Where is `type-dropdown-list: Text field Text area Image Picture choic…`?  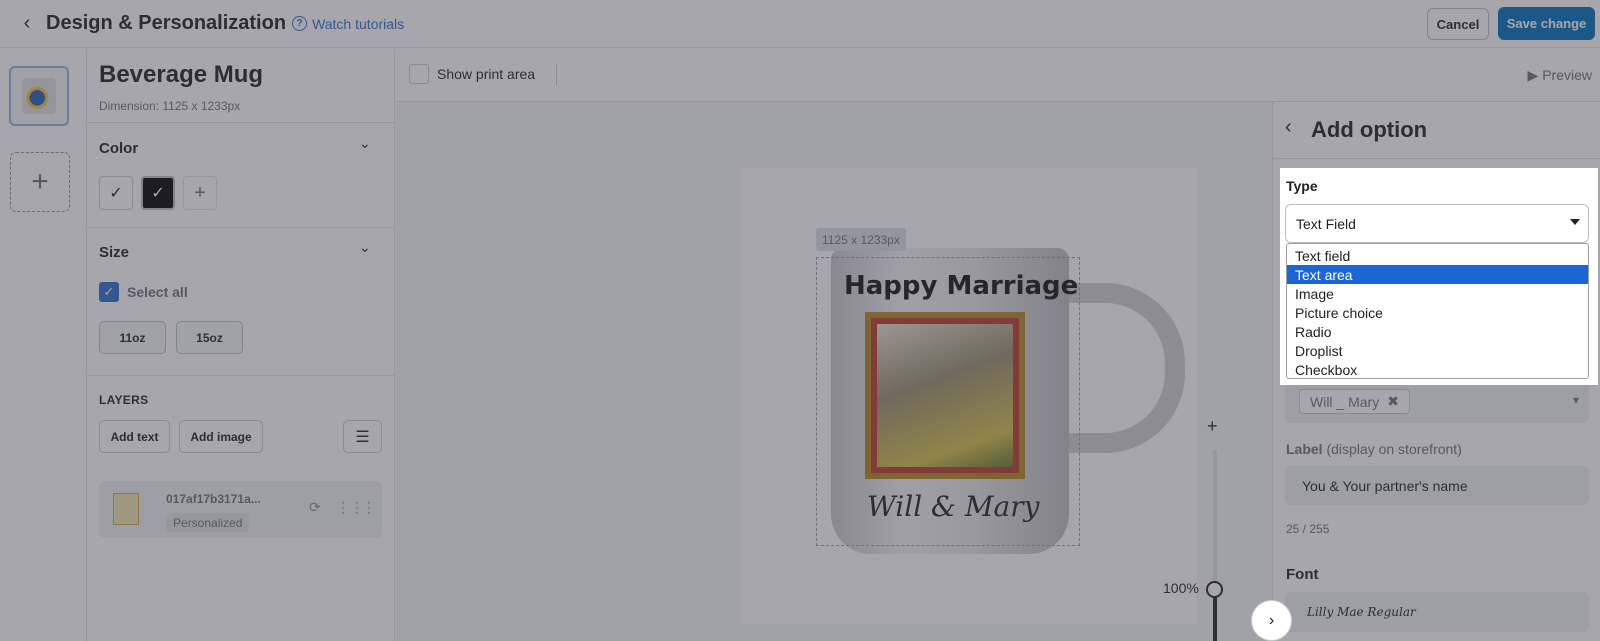 type-dropdown-list: Text field Text area Image Picture choic… is located at coordinates (1437, 311).